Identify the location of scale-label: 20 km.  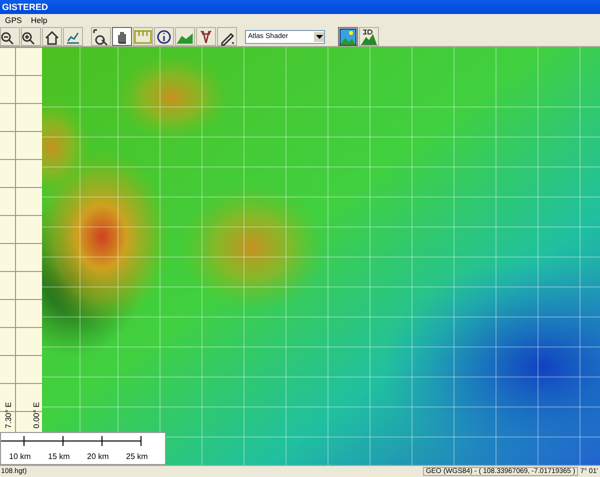
(98, 457).